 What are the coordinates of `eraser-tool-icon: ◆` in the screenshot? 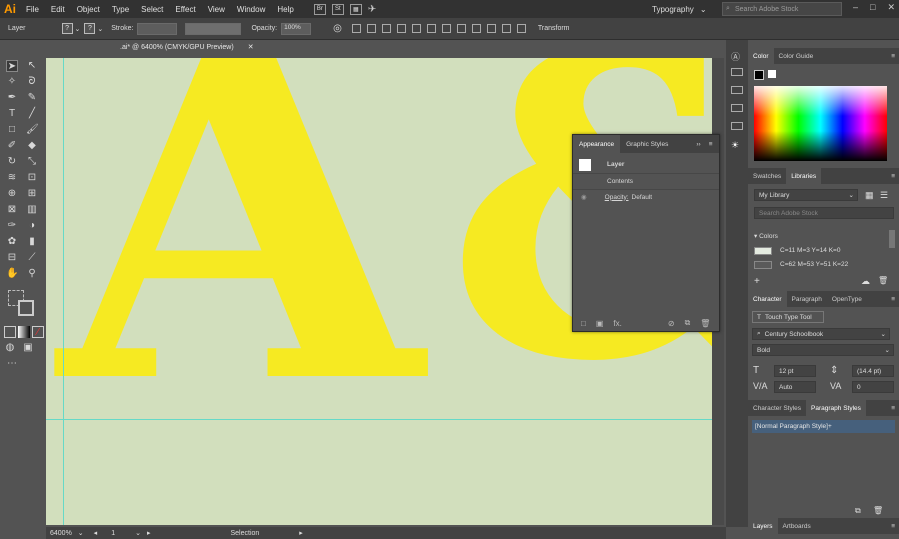 It's located at (32, 146).